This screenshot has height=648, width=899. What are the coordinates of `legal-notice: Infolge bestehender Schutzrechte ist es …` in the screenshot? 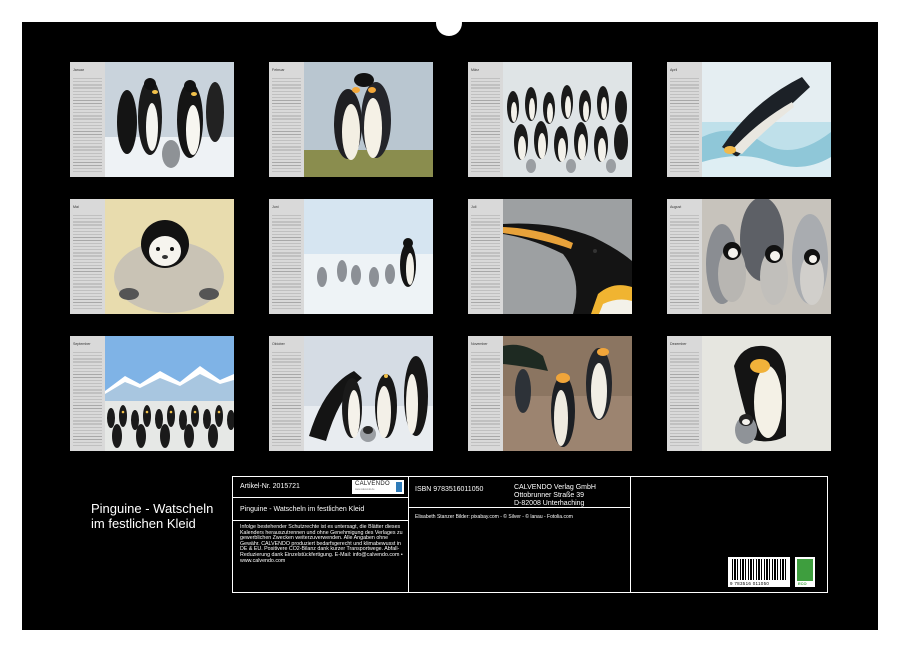 It's located at (321, 544).